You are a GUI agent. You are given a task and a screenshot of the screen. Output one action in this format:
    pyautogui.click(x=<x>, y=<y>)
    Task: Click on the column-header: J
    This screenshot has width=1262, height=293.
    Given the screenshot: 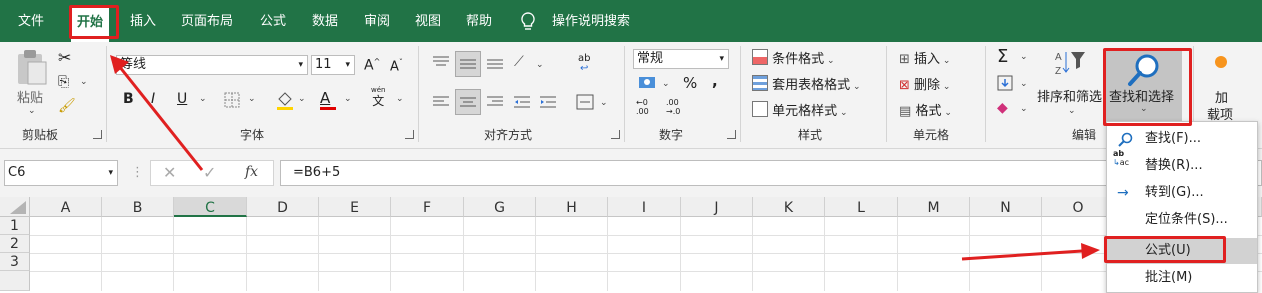 What is the action you would take?
    pyautogui.click(x=717, y=207)
    